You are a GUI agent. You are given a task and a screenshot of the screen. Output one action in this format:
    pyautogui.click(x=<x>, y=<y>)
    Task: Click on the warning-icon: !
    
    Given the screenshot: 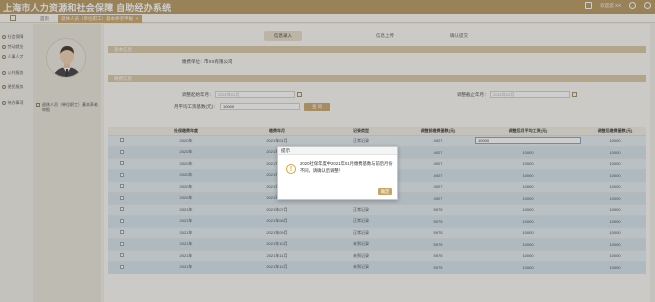 What is the action you would take?
    pyautogui.click(x=291, y=169)
    